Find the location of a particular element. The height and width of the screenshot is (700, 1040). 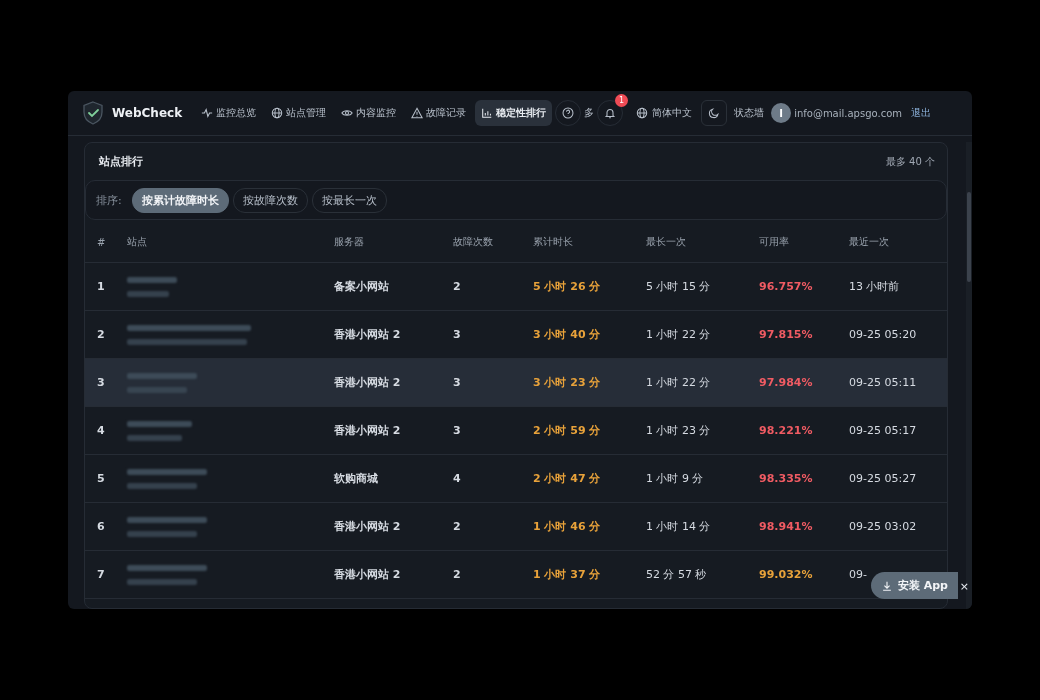

failure-count-cell-text: 4 is located at coordinates (457, 478).